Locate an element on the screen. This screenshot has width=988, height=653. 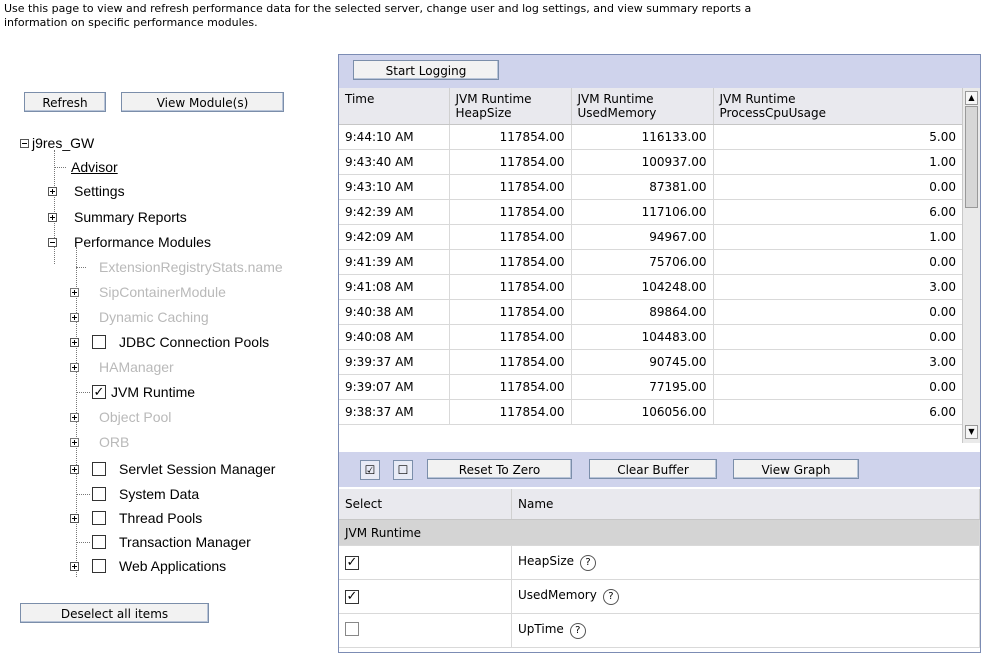
table-row: ✓ HeapSize? is located at coordinates (659, 562).